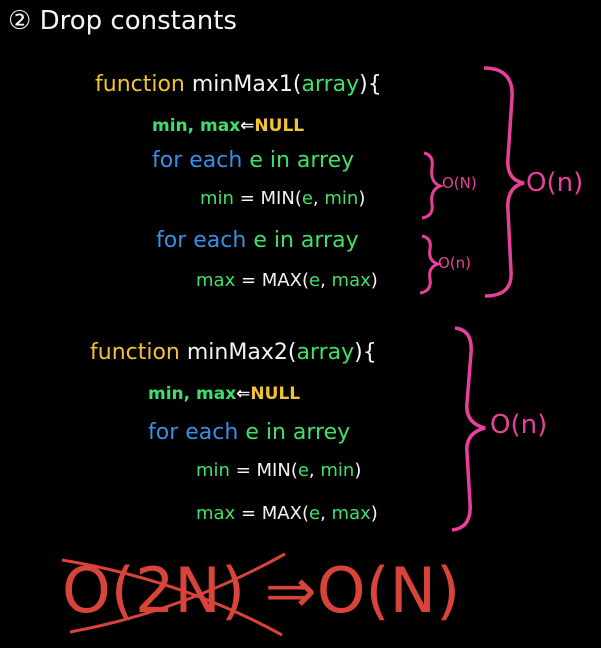 Image resolution: width=601 pixels, height=648 pixels. Describe the element at coordinates (261, 591) in the screenshot. I see `conclusion: O(2N) ⇒O(N)` at that location.